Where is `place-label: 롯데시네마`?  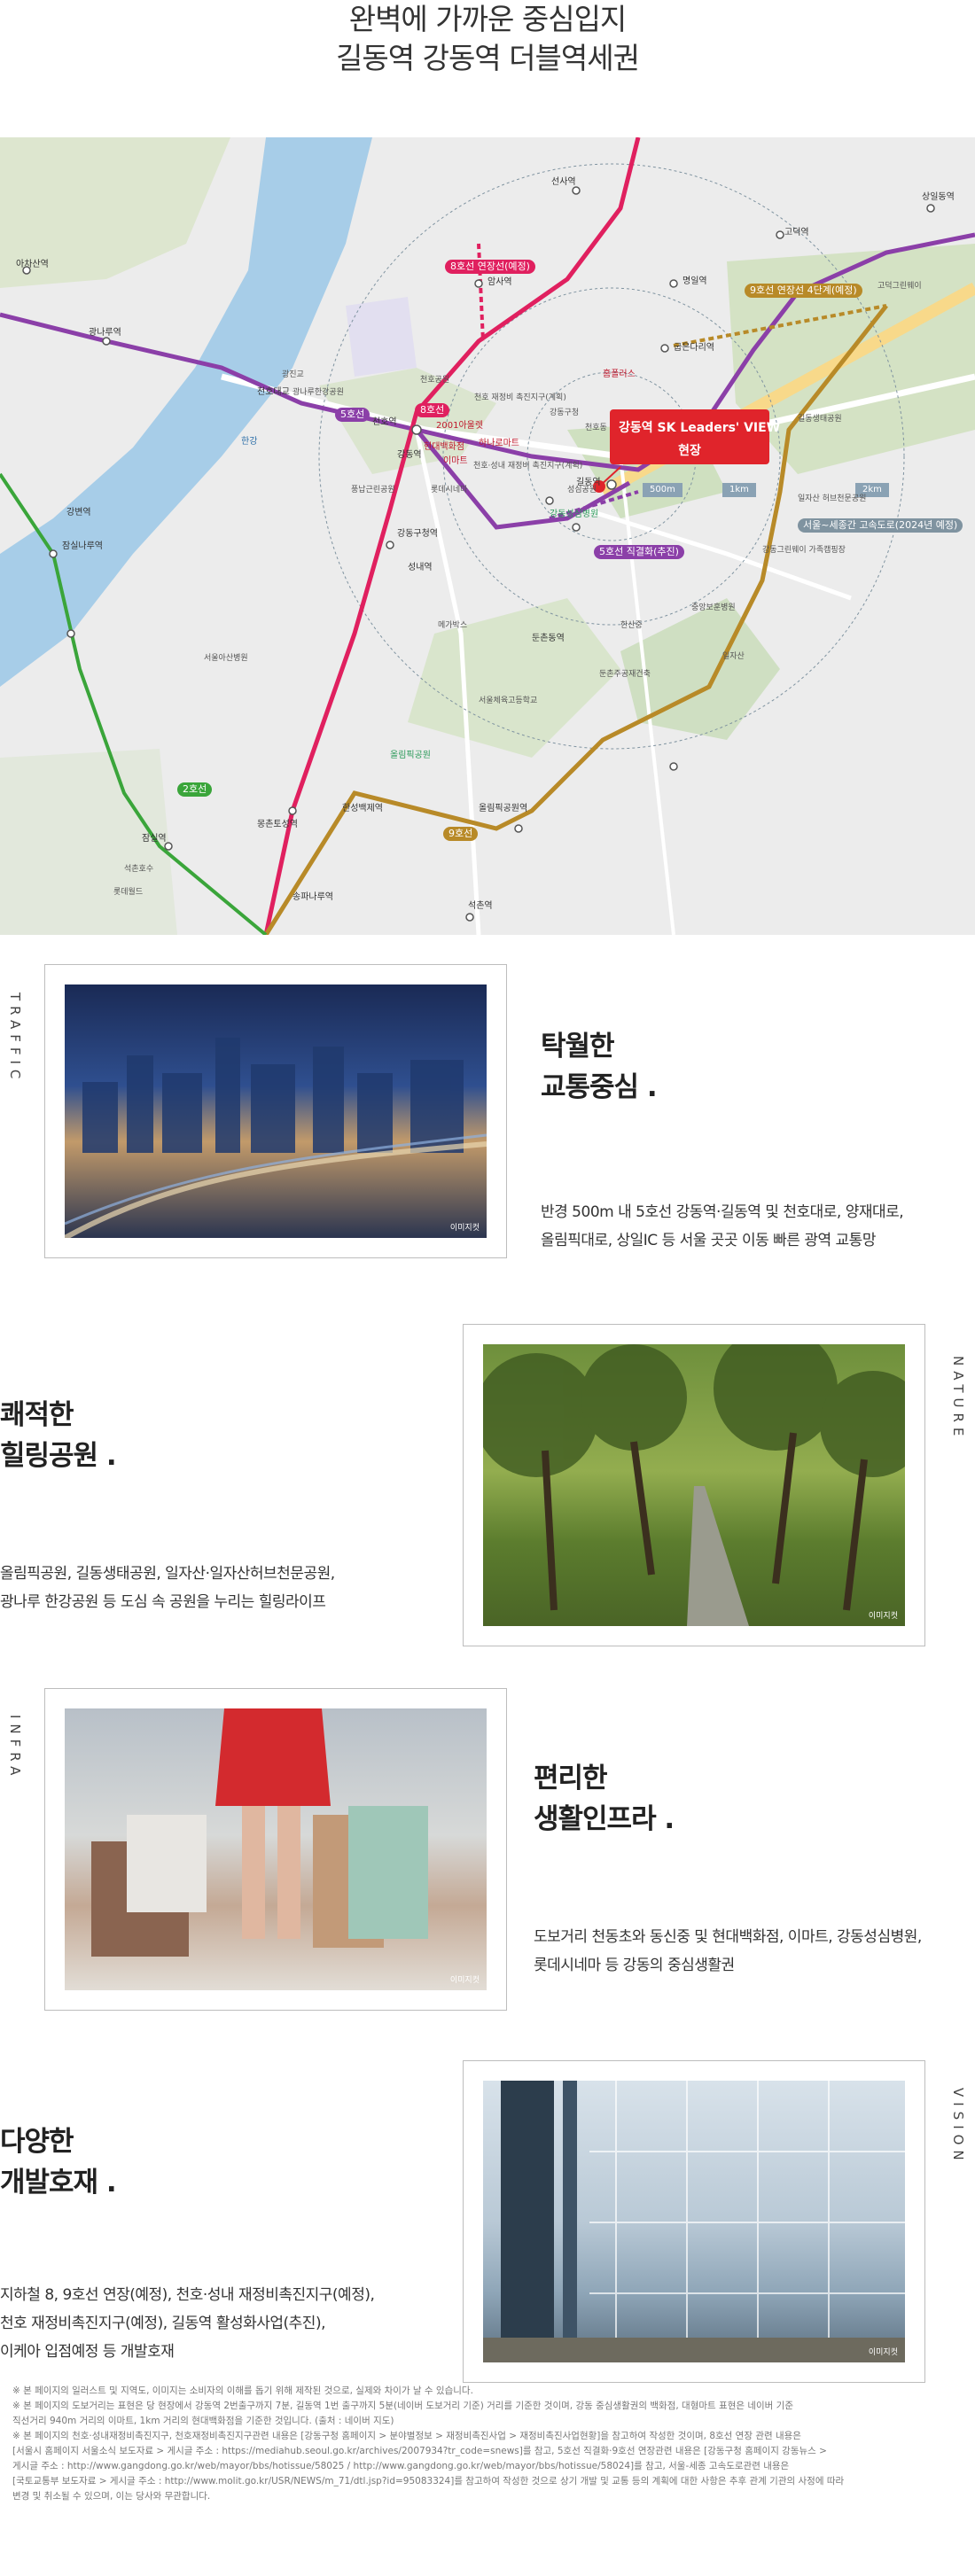 place-label: 롯데시네마 is located at coordinates (449, 490).